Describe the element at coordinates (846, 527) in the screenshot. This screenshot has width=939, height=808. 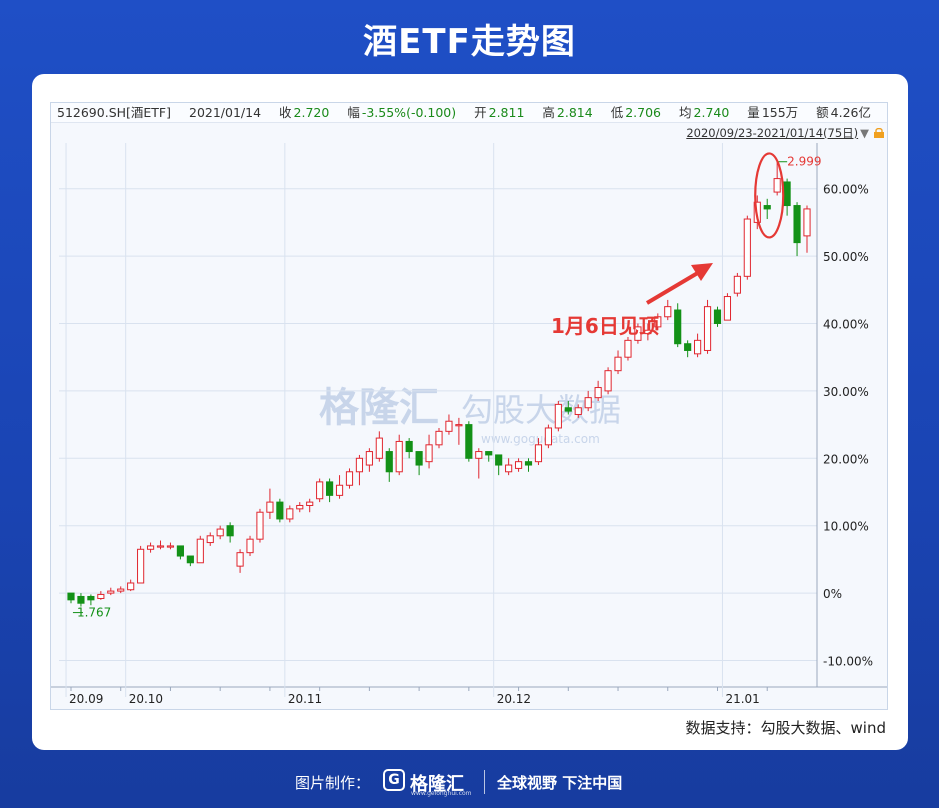
I see `y-tick-label: 10.00%` at that location.